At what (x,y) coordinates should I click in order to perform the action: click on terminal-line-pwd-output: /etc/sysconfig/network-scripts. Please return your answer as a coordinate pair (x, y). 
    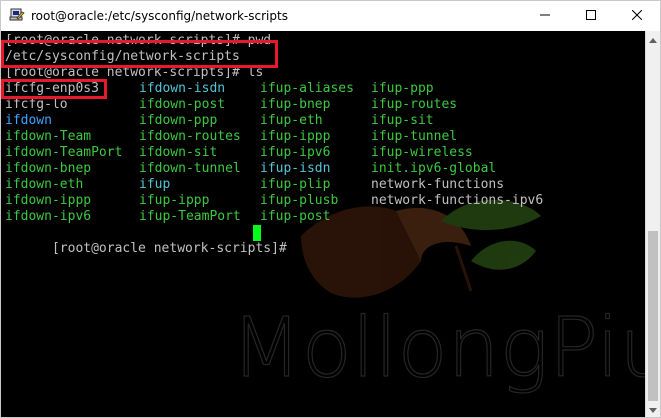
    Looking at the image, I should click on (122, 56).